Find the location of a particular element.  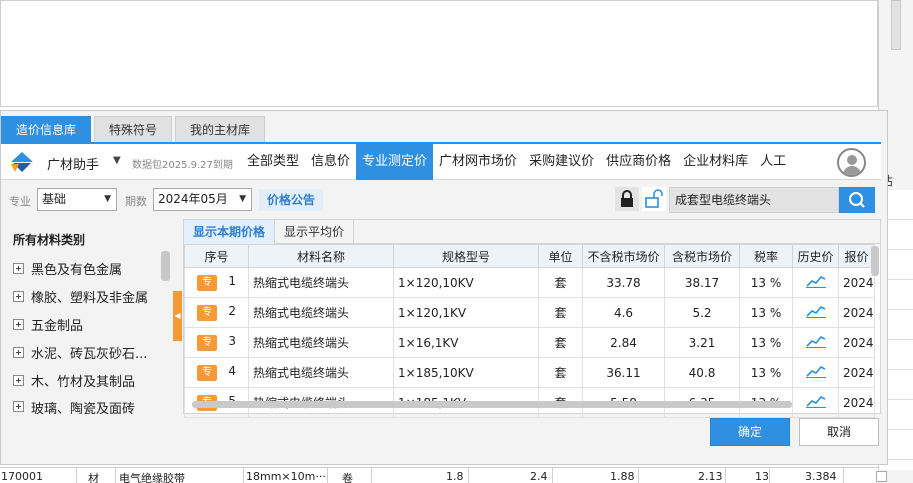

price-notice-button: 价格公告 is located at coordinates (291, 200).